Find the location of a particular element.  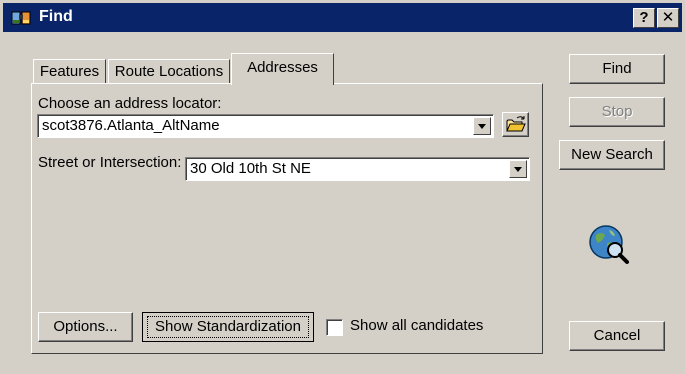

find-binoculars-icon is located at coordinates (21, 18).